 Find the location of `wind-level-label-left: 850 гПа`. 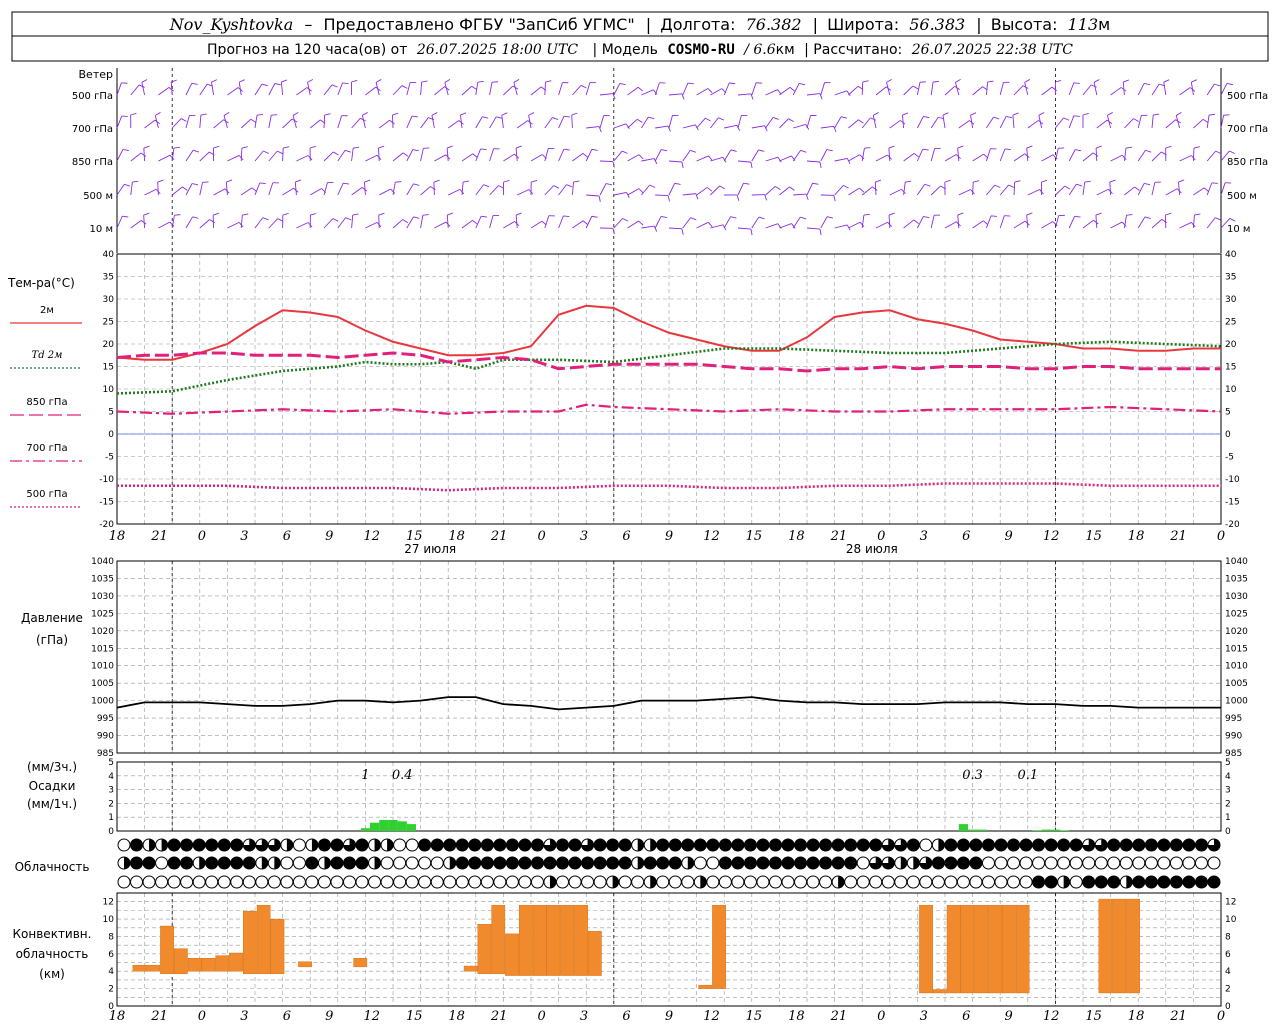

wind-level-label-left: 850 гПа is located at coordinates (92, 162).